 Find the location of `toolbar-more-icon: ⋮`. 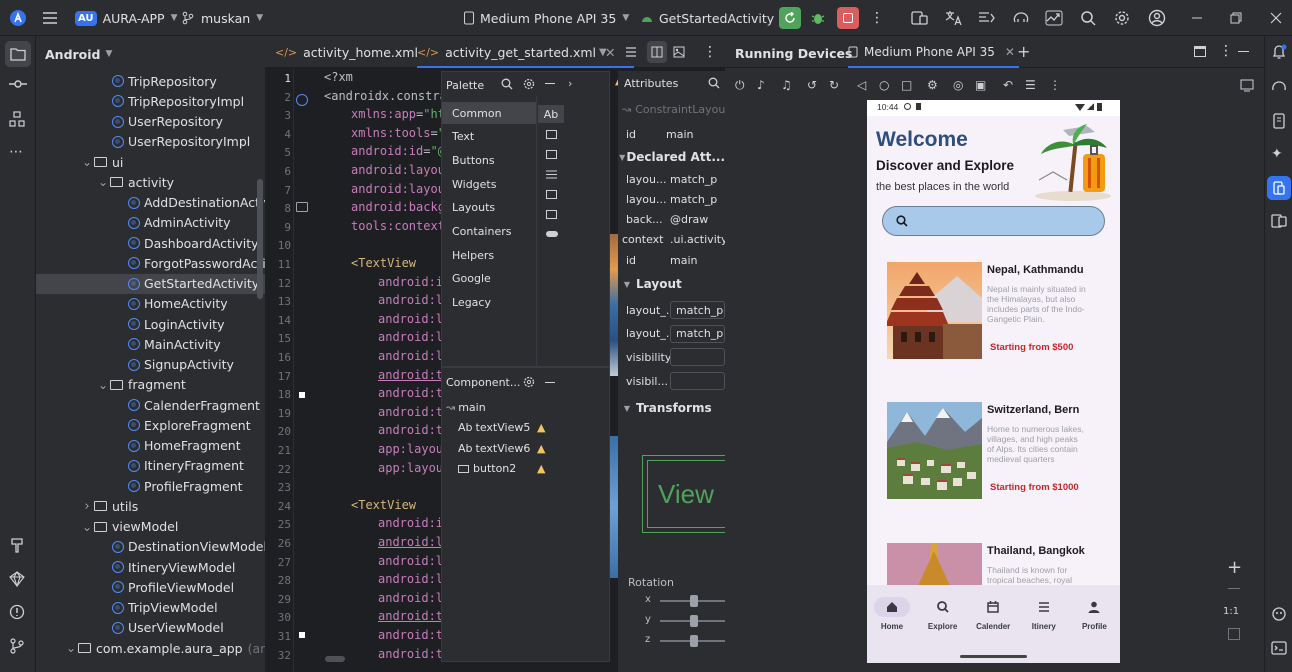

toolbar-more-icon: ⋮ is located at coordinates (1055, 85).